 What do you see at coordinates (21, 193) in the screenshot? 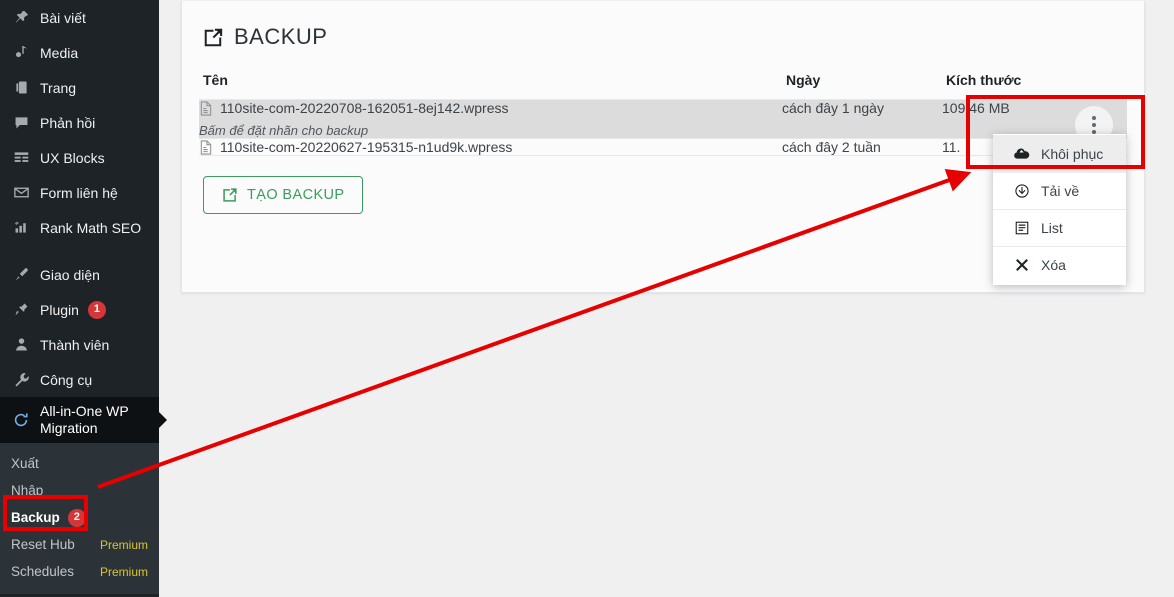
I see `envelope-icon` at bounding box center [21, 193].